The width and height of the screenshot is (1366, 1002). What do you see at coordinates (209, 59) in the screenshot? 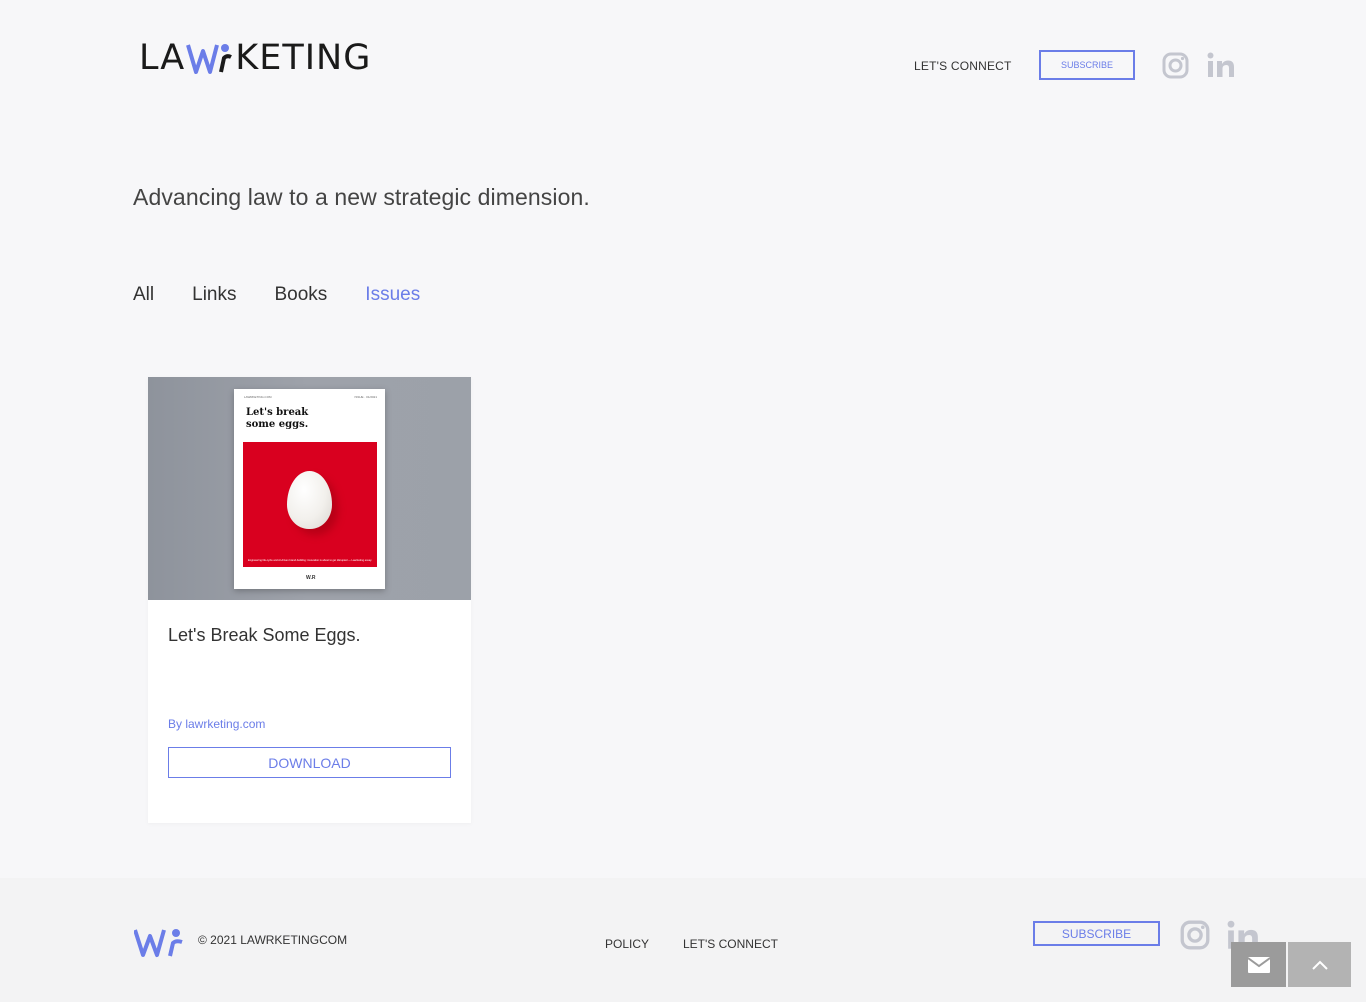
I see `logo-wr-mark` at bounding box center [209, 59].